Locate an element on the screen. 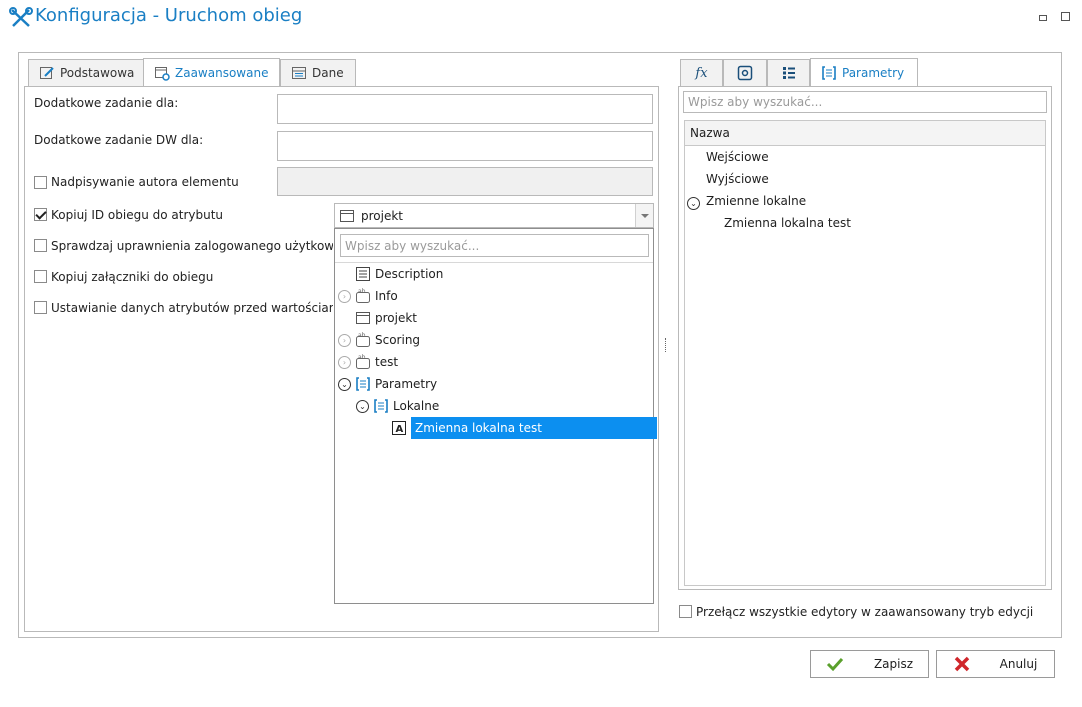 This screenshot has height=707, width=1082. tree-item-test: › ab test is located at coordinates (368, 362).